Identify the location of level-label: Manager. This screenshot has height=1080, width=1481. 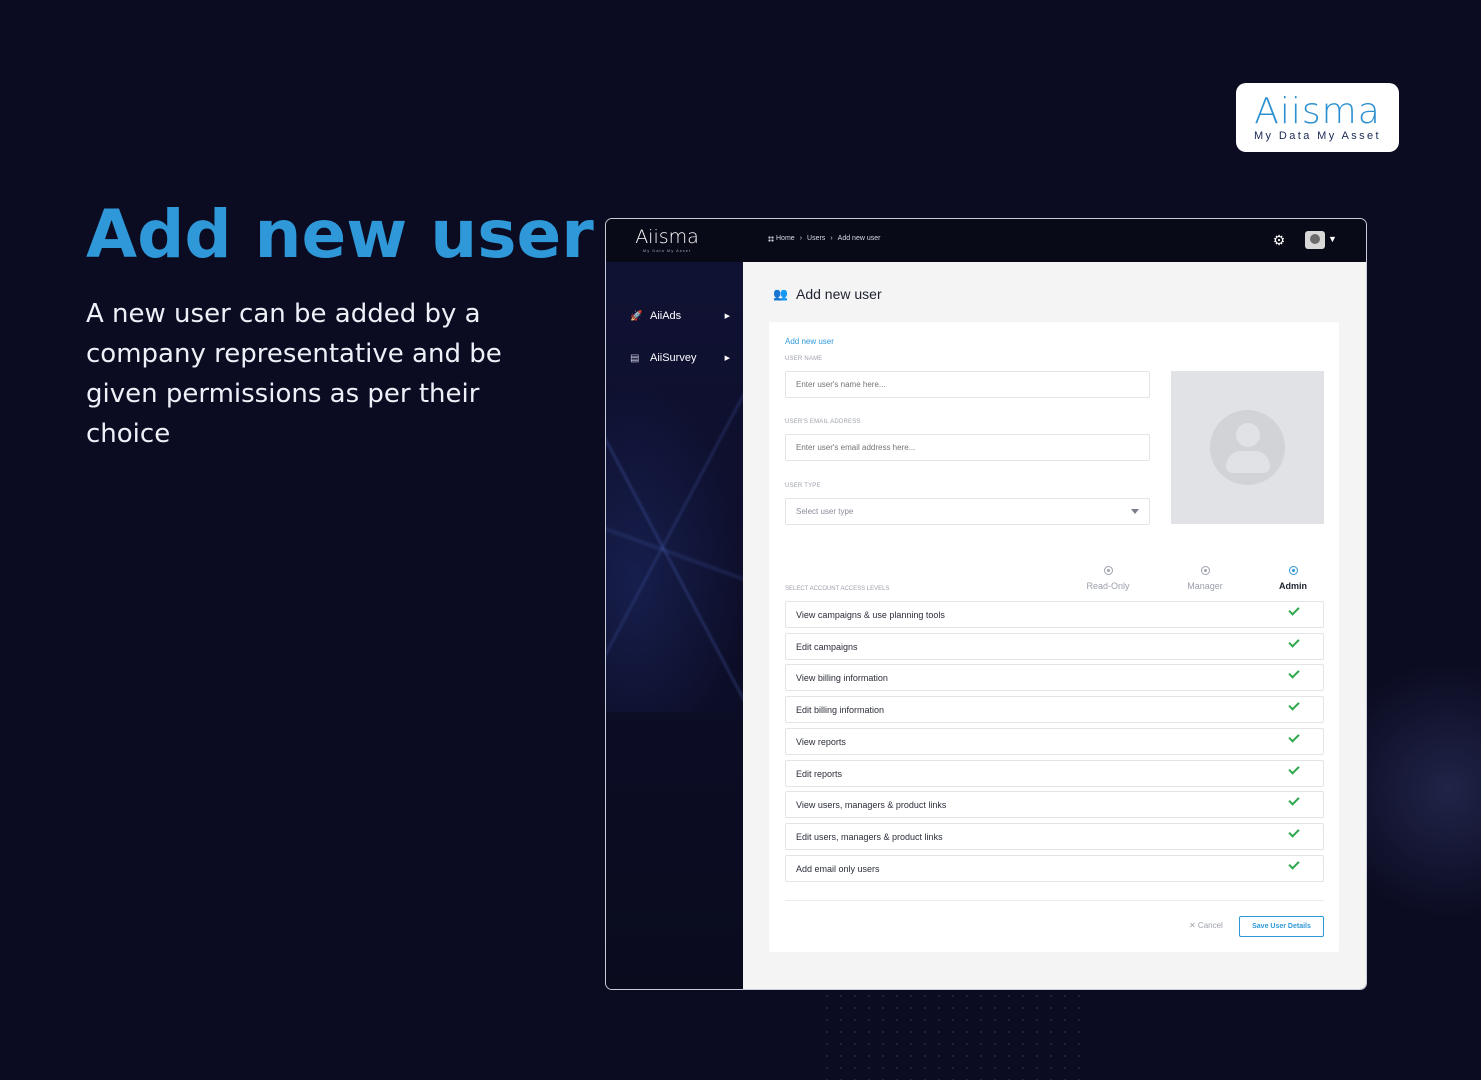
(1205, 586).